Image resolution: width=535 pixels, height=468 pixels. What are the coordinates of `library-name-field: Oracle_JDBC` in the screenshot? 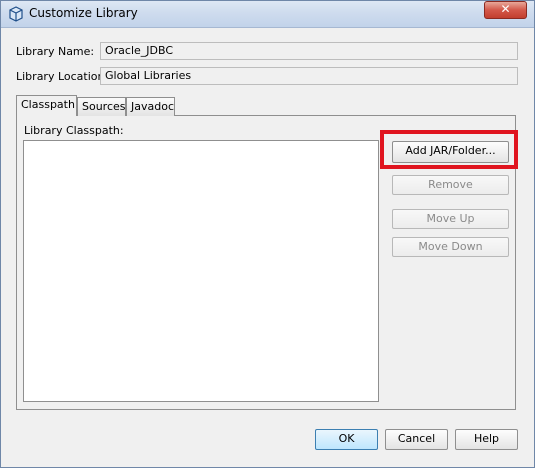 It's located at (309, 51).